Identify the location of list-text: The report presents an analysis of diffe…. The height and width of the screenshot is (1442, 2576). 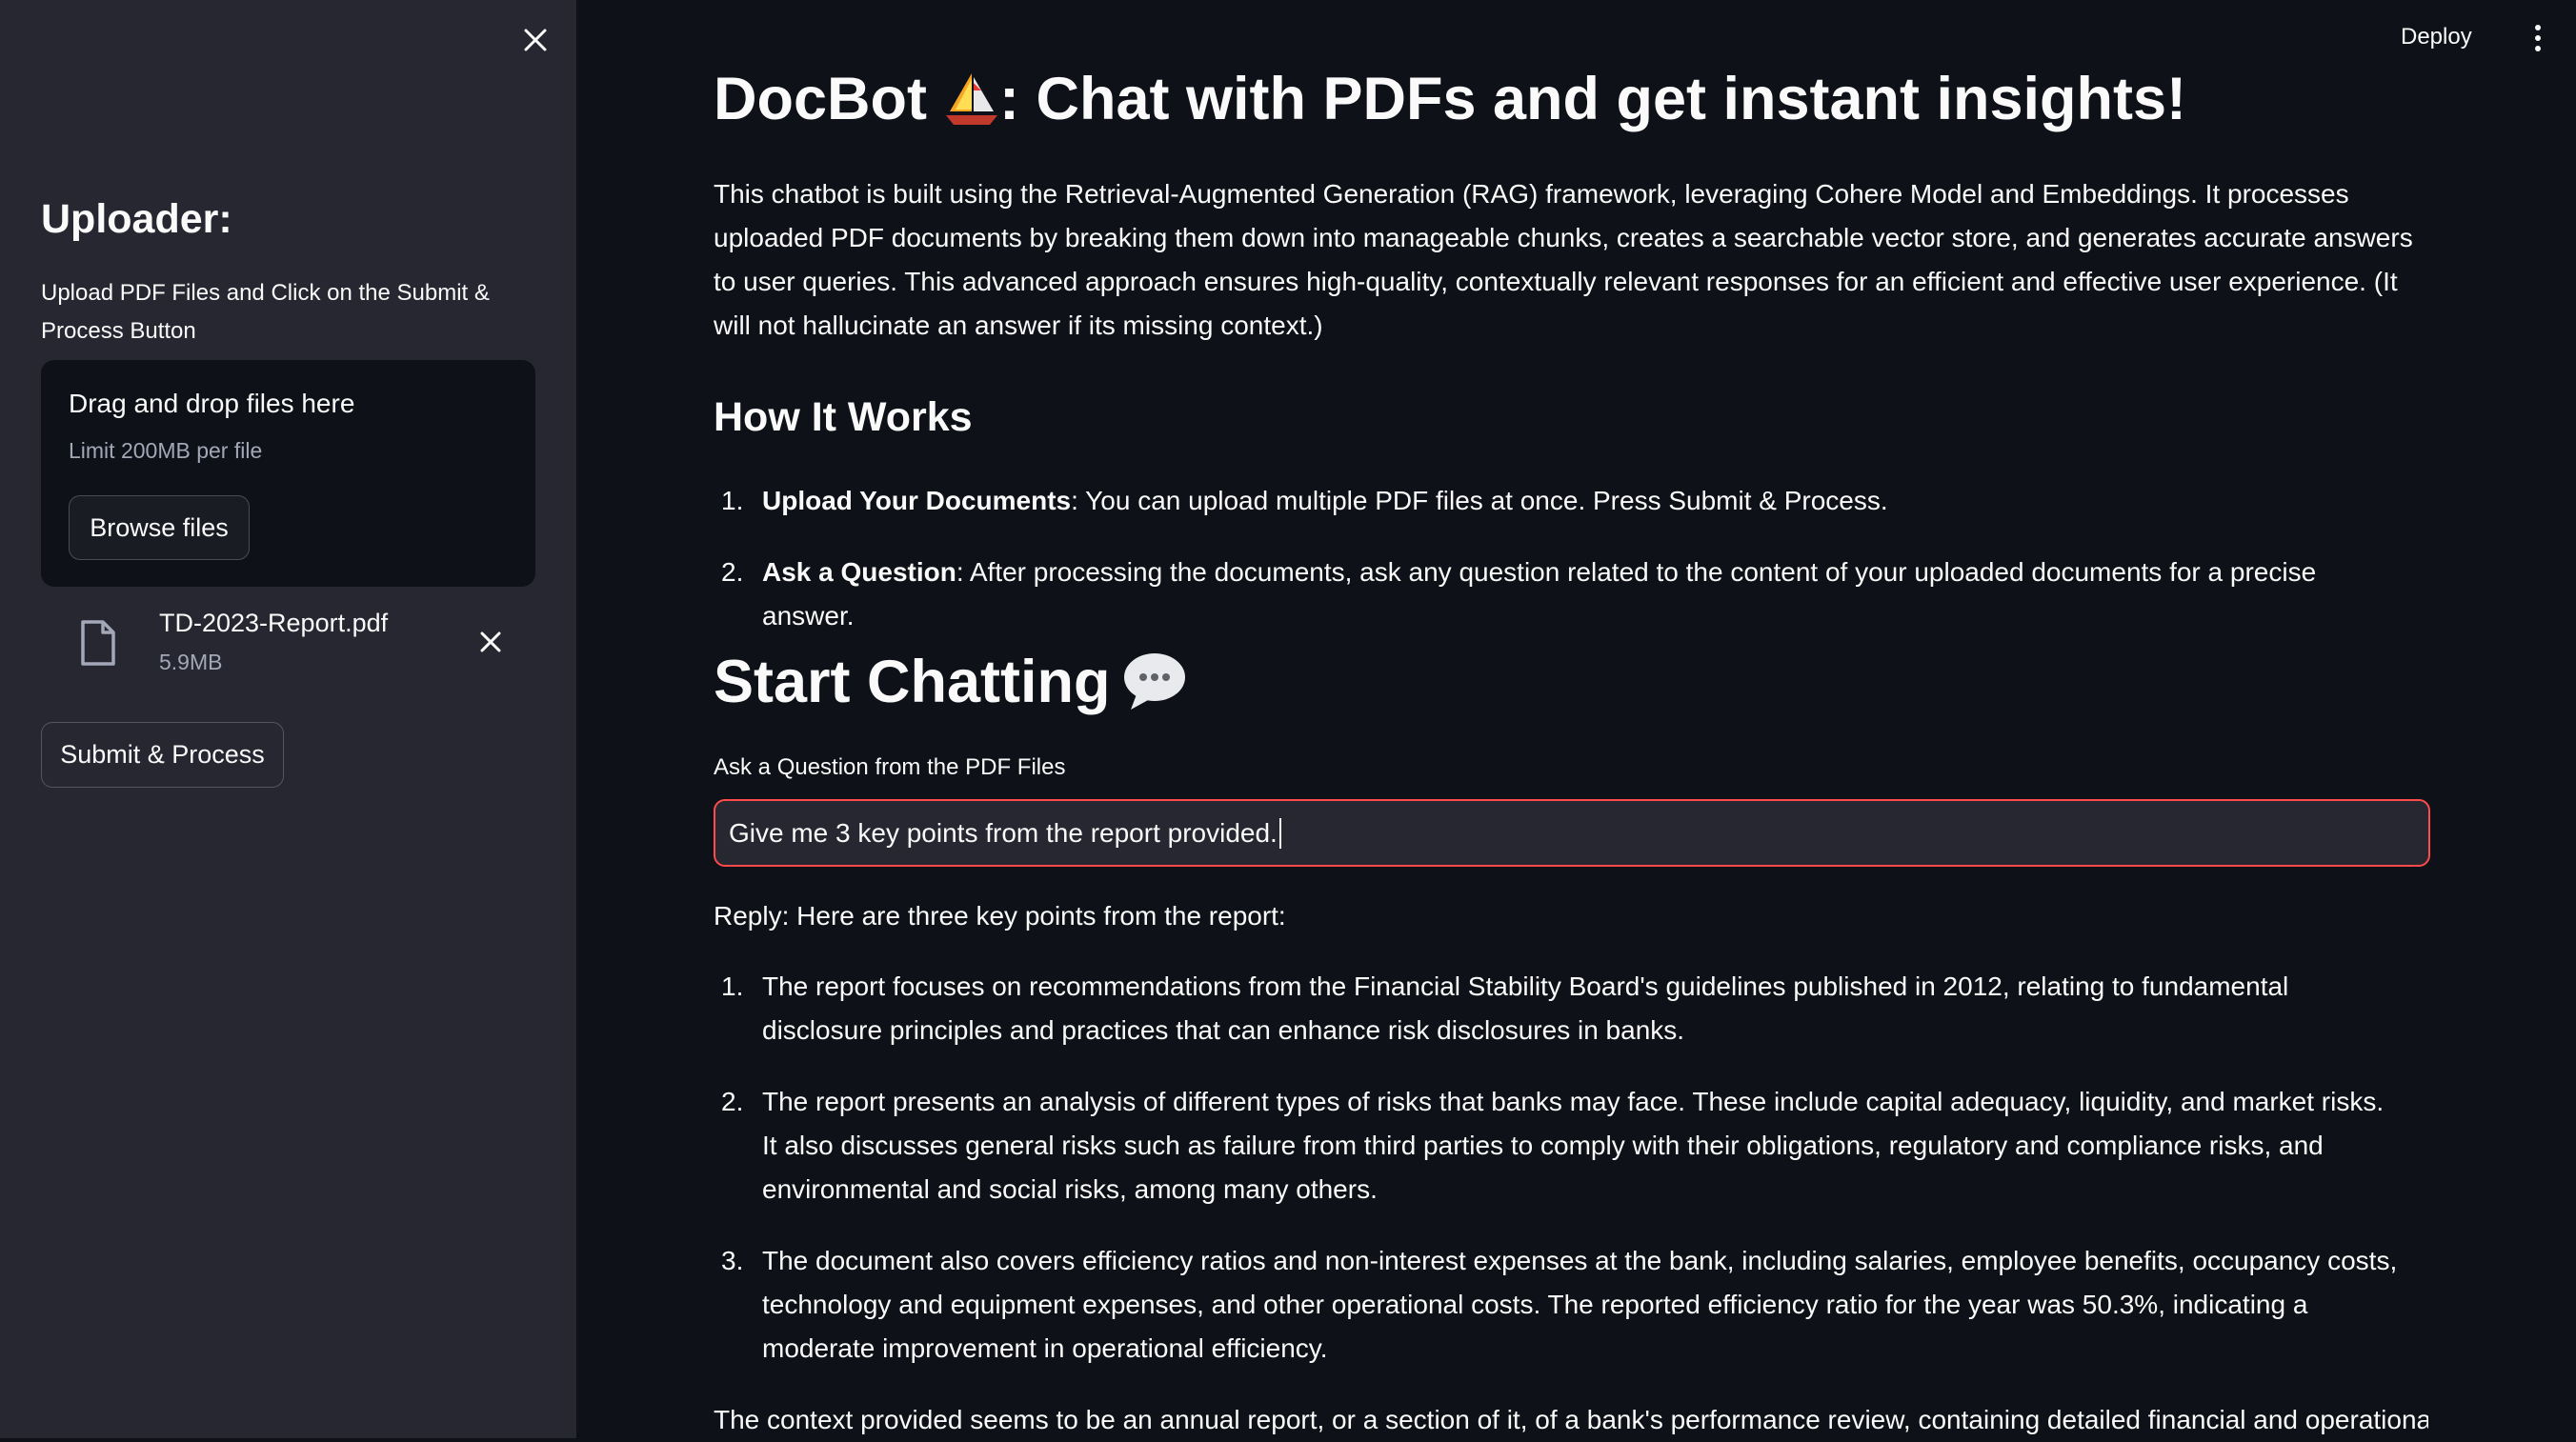
(1573, 1145).